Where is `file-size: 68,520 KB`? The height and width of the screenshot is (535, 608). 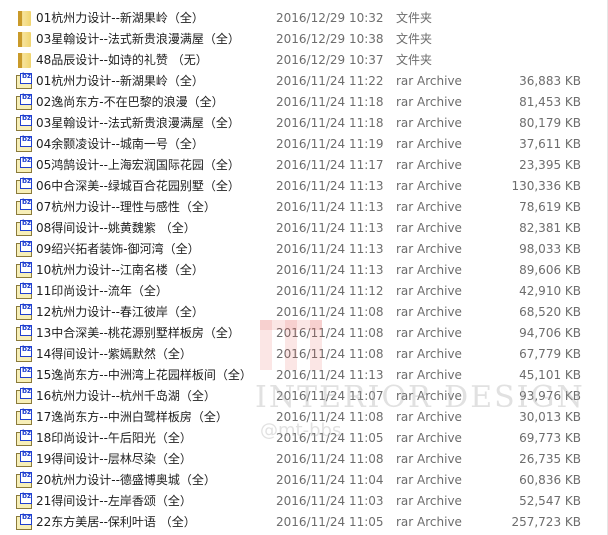
file-size: 68,520 KB is located at coordinates (550, 312).